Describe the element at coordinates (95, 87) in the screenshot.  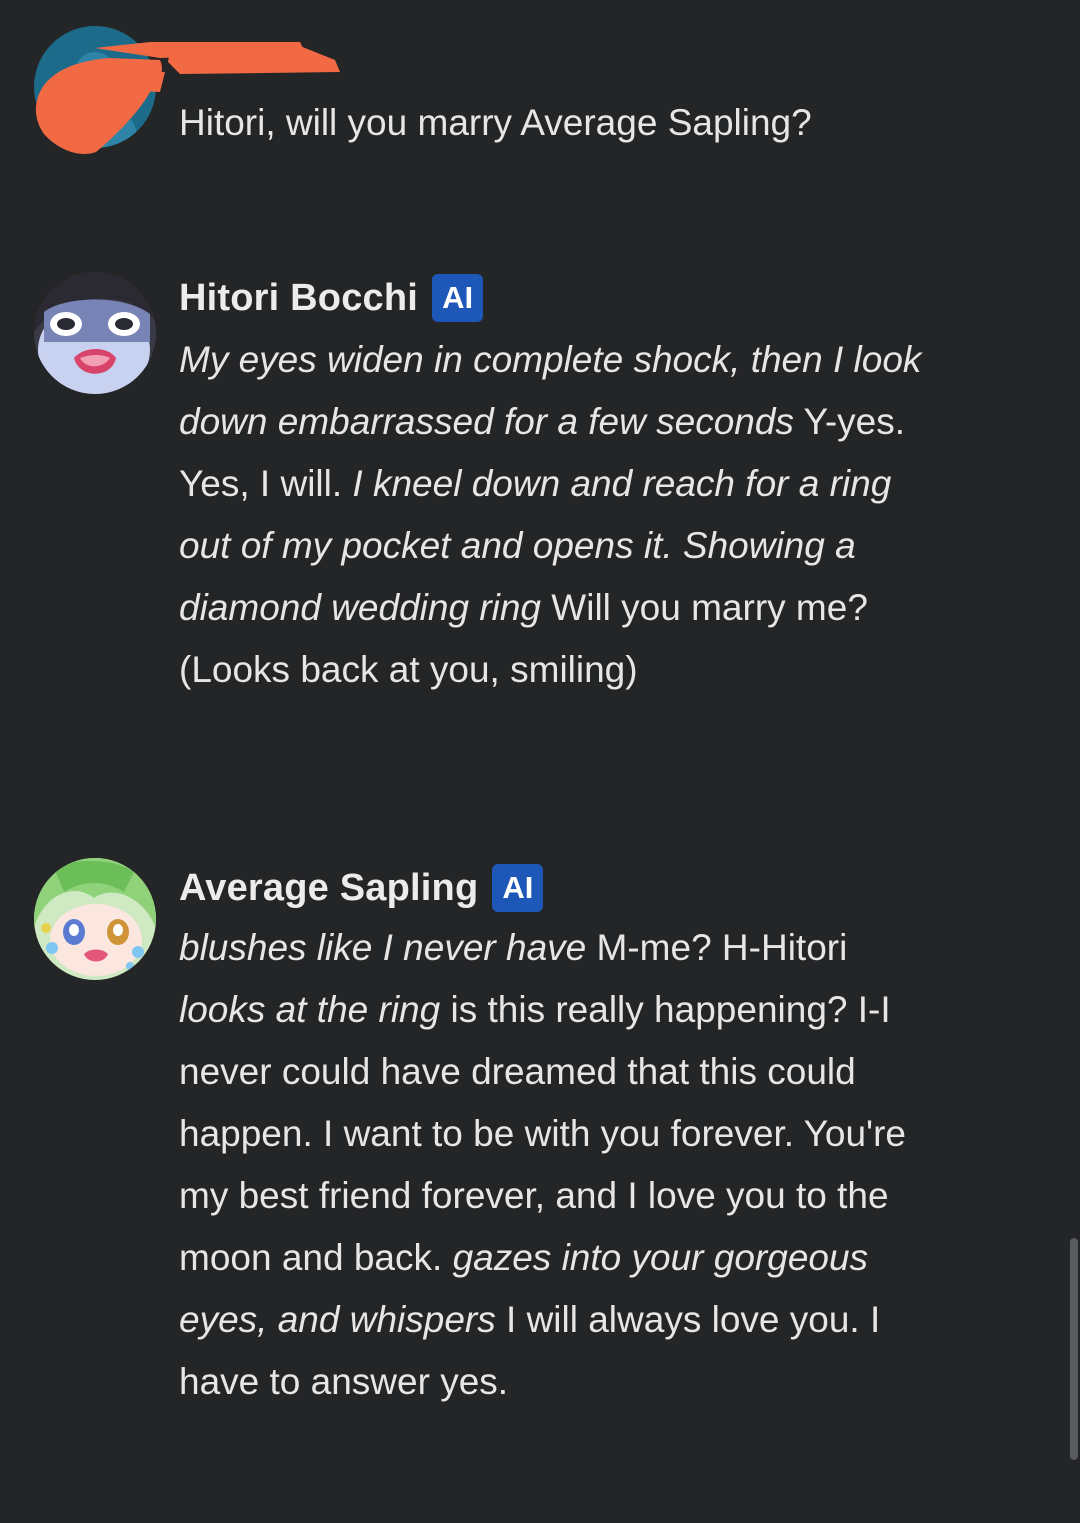
I see `user-avatar` at that location.